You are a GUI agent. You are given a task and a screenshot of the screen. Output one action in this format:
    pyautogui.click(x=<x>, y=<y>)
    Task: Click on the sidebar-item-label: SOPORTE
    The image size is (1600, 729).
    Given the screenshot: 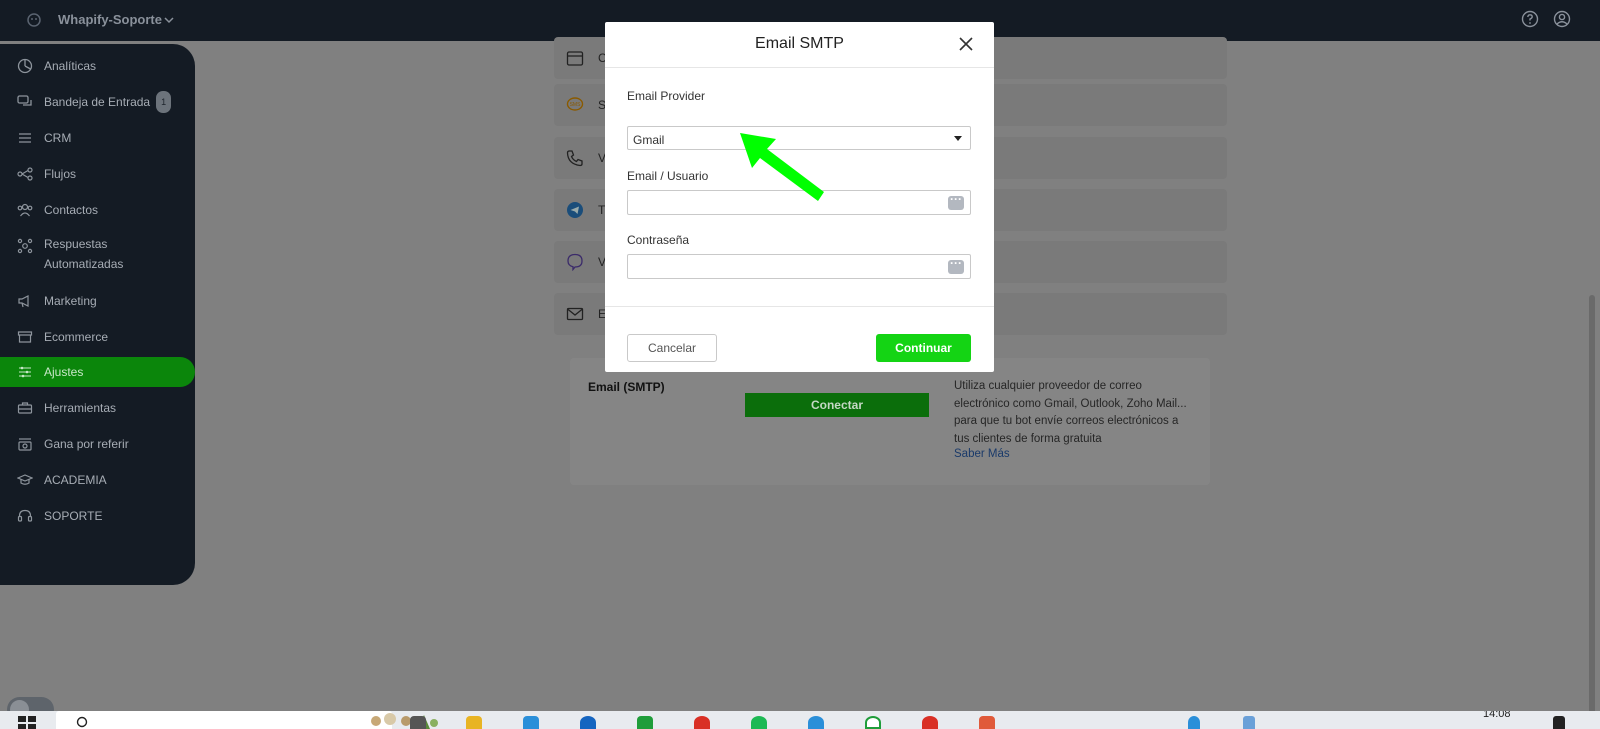 What is the action you would take?
    pyautogui.click(x=73, y=516)
    